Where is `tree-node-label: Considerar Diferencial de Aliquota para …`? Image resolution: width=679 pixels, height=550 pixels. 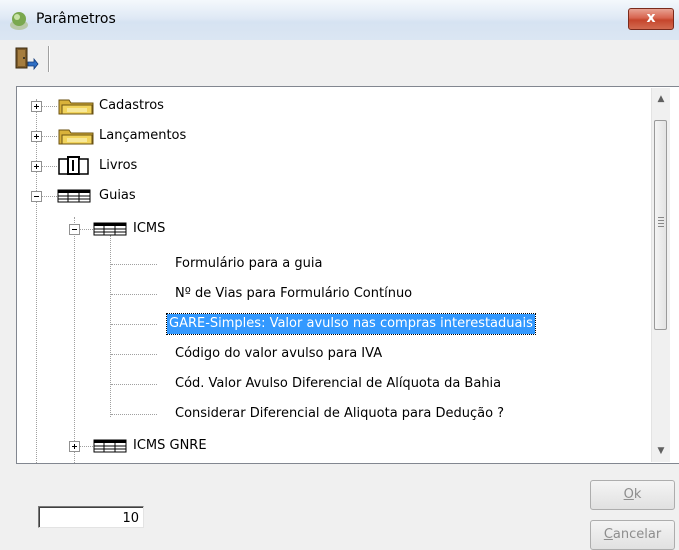 tree-node-label: Considerar Diferencial de Aliquota para … is located at coordinates (340, 413).